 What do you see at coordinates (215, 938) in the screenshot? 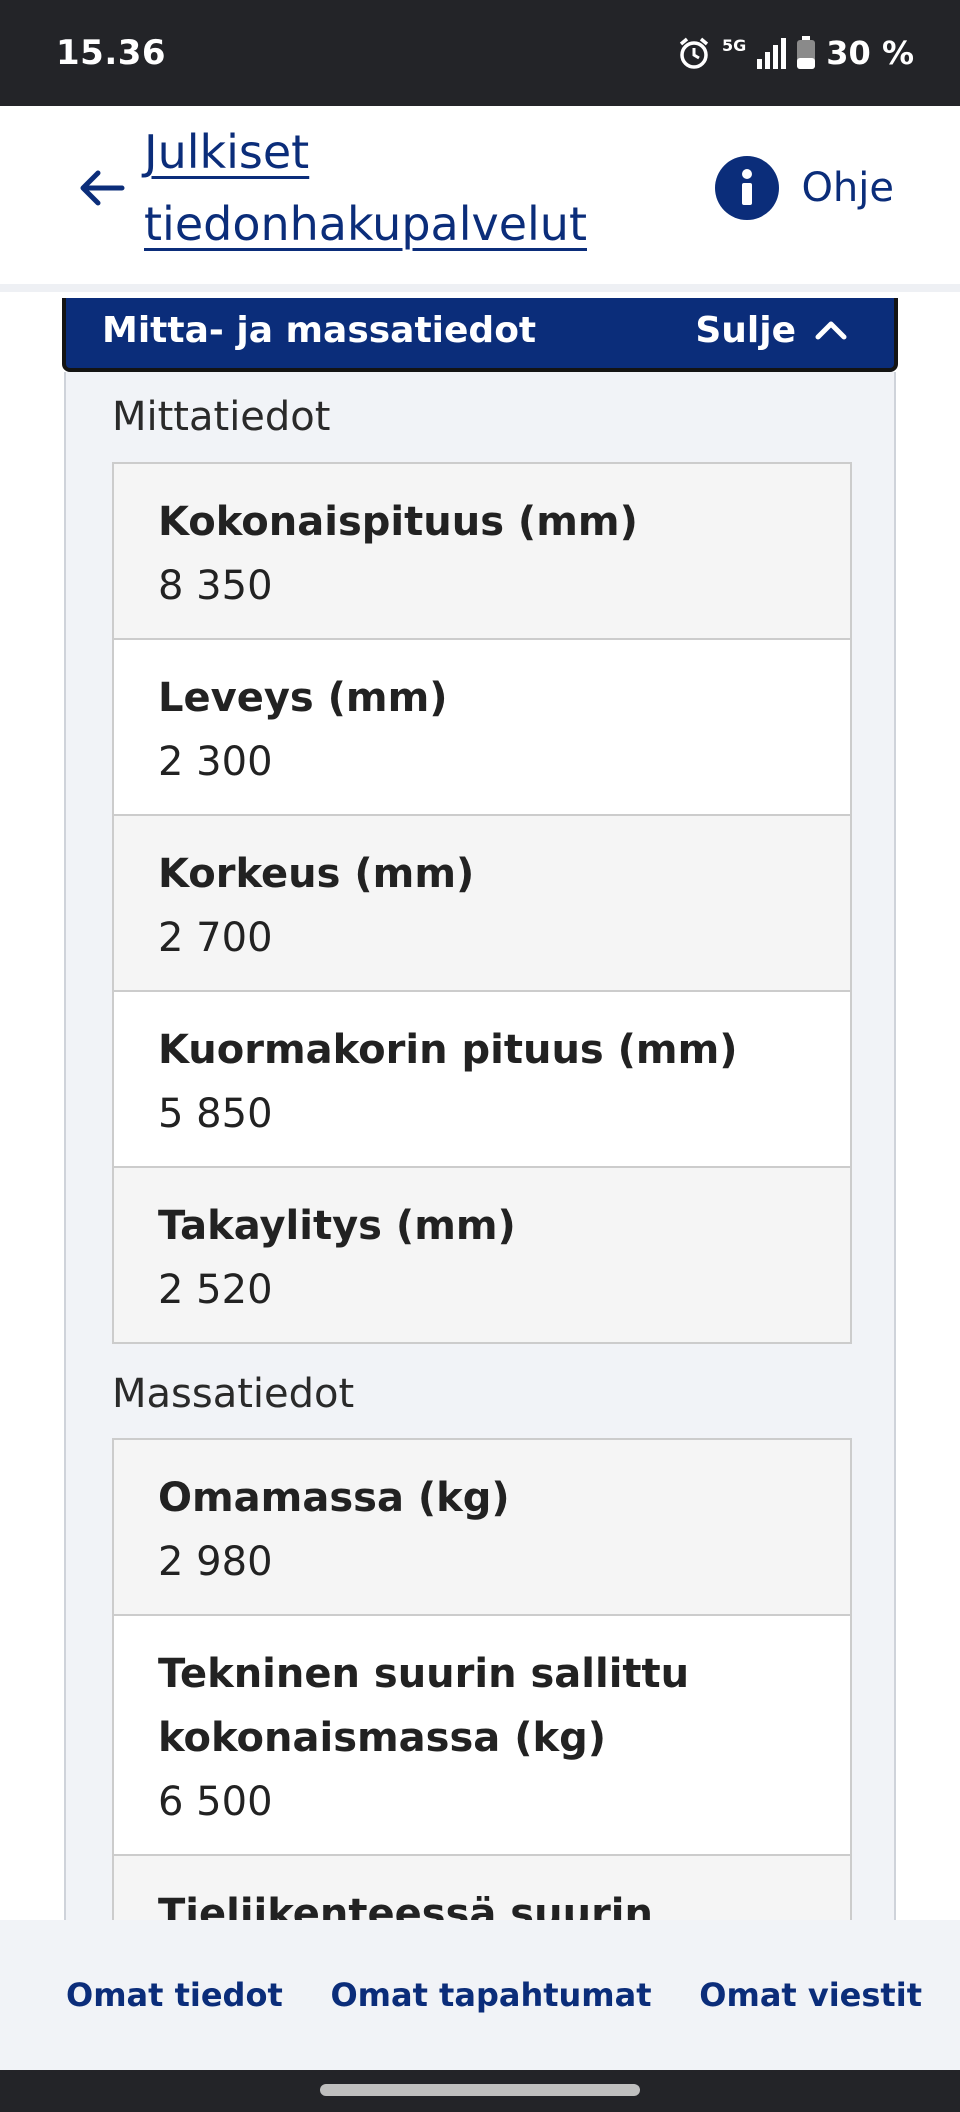
I see `row-value: 2 700` at bounding box center [215, 938].